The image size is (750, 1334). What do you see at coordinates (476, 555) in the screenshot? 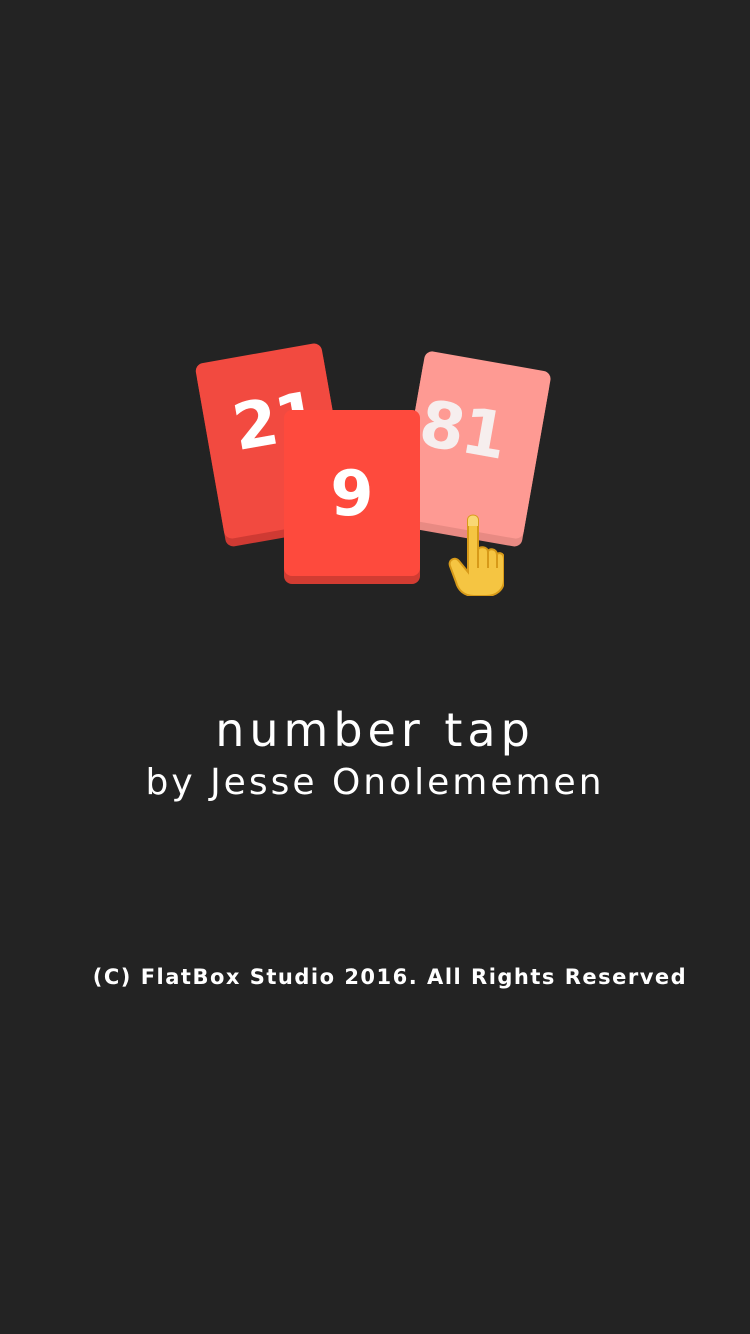
I see `pointing-hand-icon` at bounding box center [476, 555].